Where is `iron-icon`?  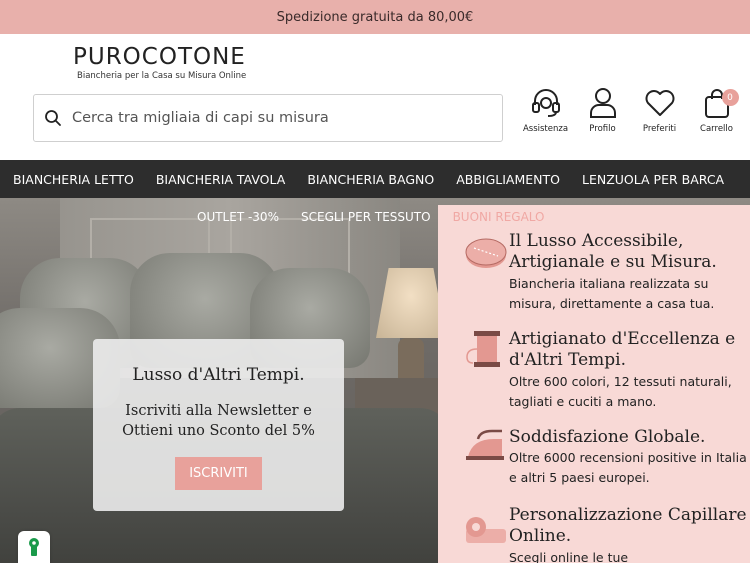
iron-icon is located at coordinates (485, 444).